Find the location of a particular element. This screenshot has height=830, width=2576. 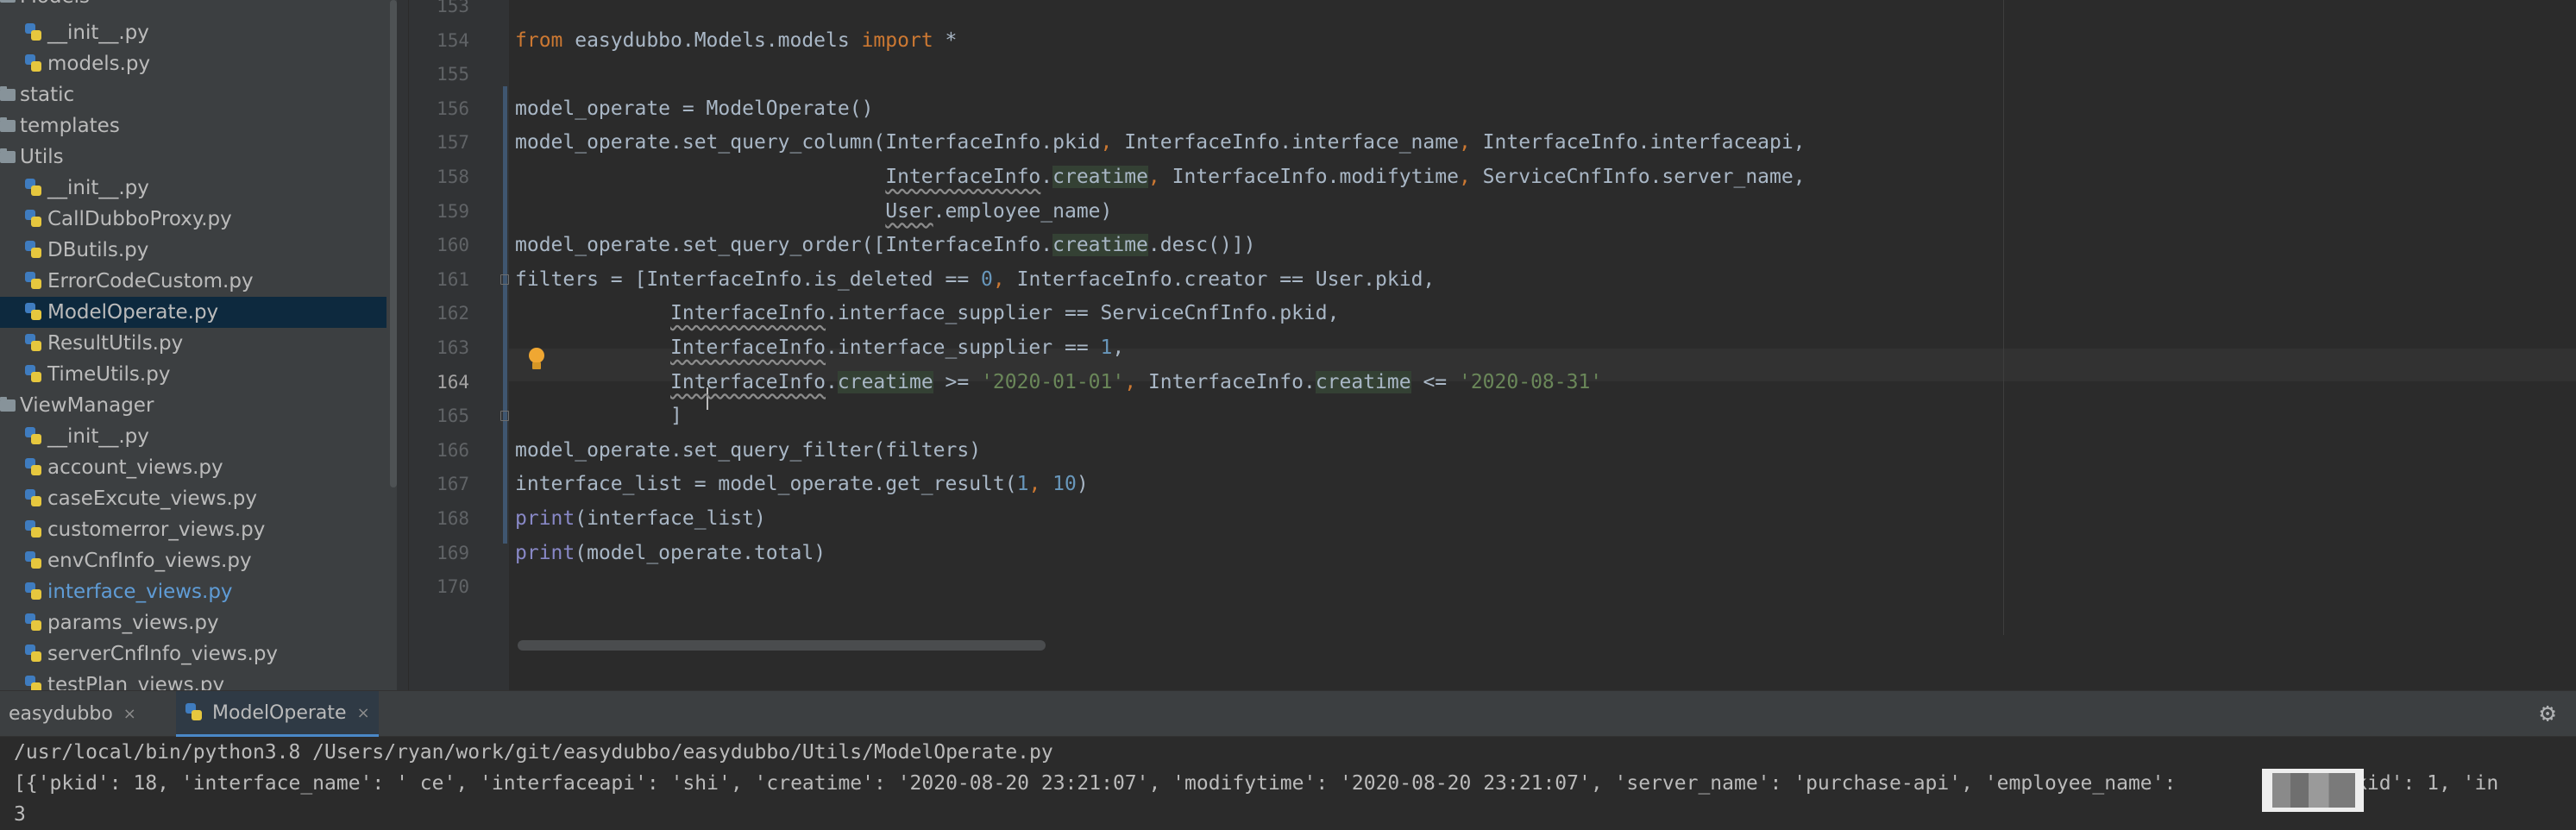

code-line: print(interface_list) is located at coordinates (640, 518).